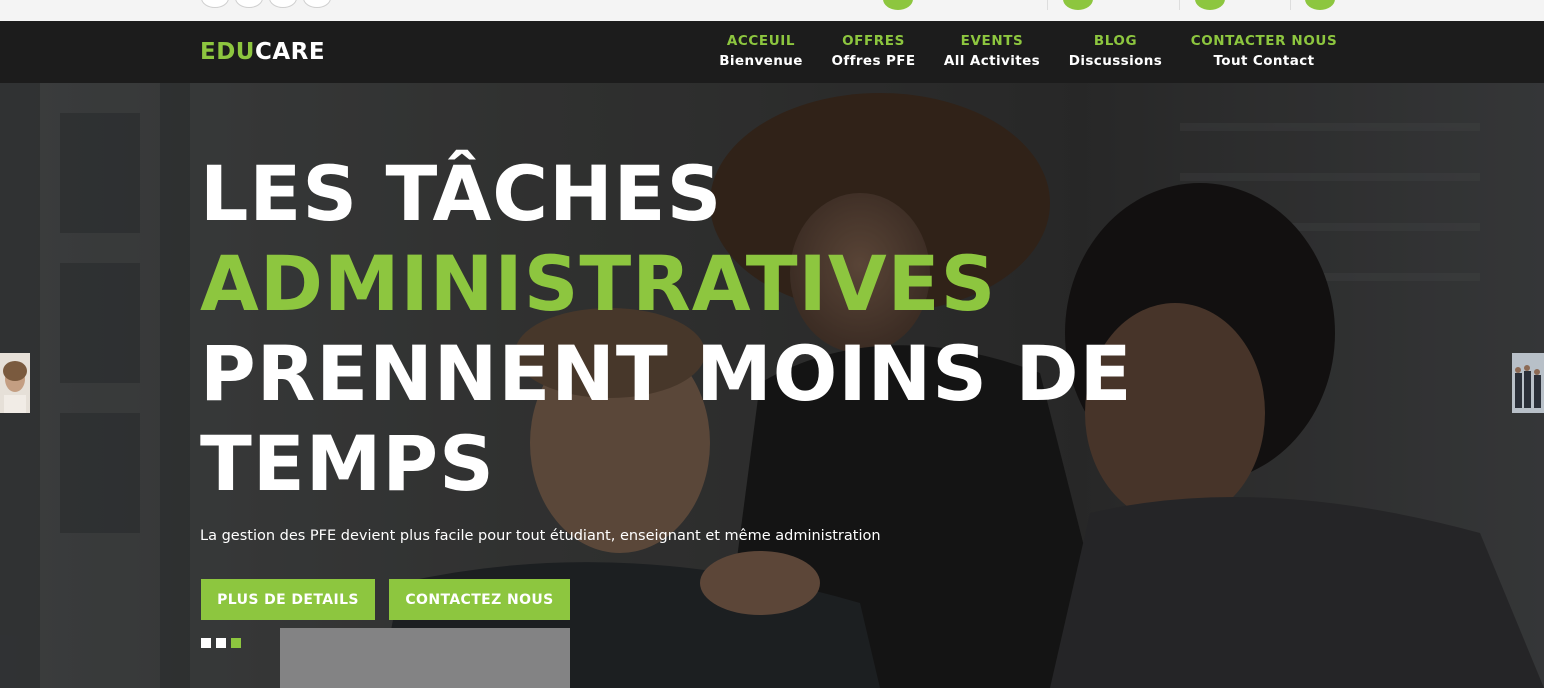 This screenshot has width=1544, height=688. Describe the element at coordinates (761, 61) in the screenshot. I see `nav-subtitle: Bienvenue` at that location.